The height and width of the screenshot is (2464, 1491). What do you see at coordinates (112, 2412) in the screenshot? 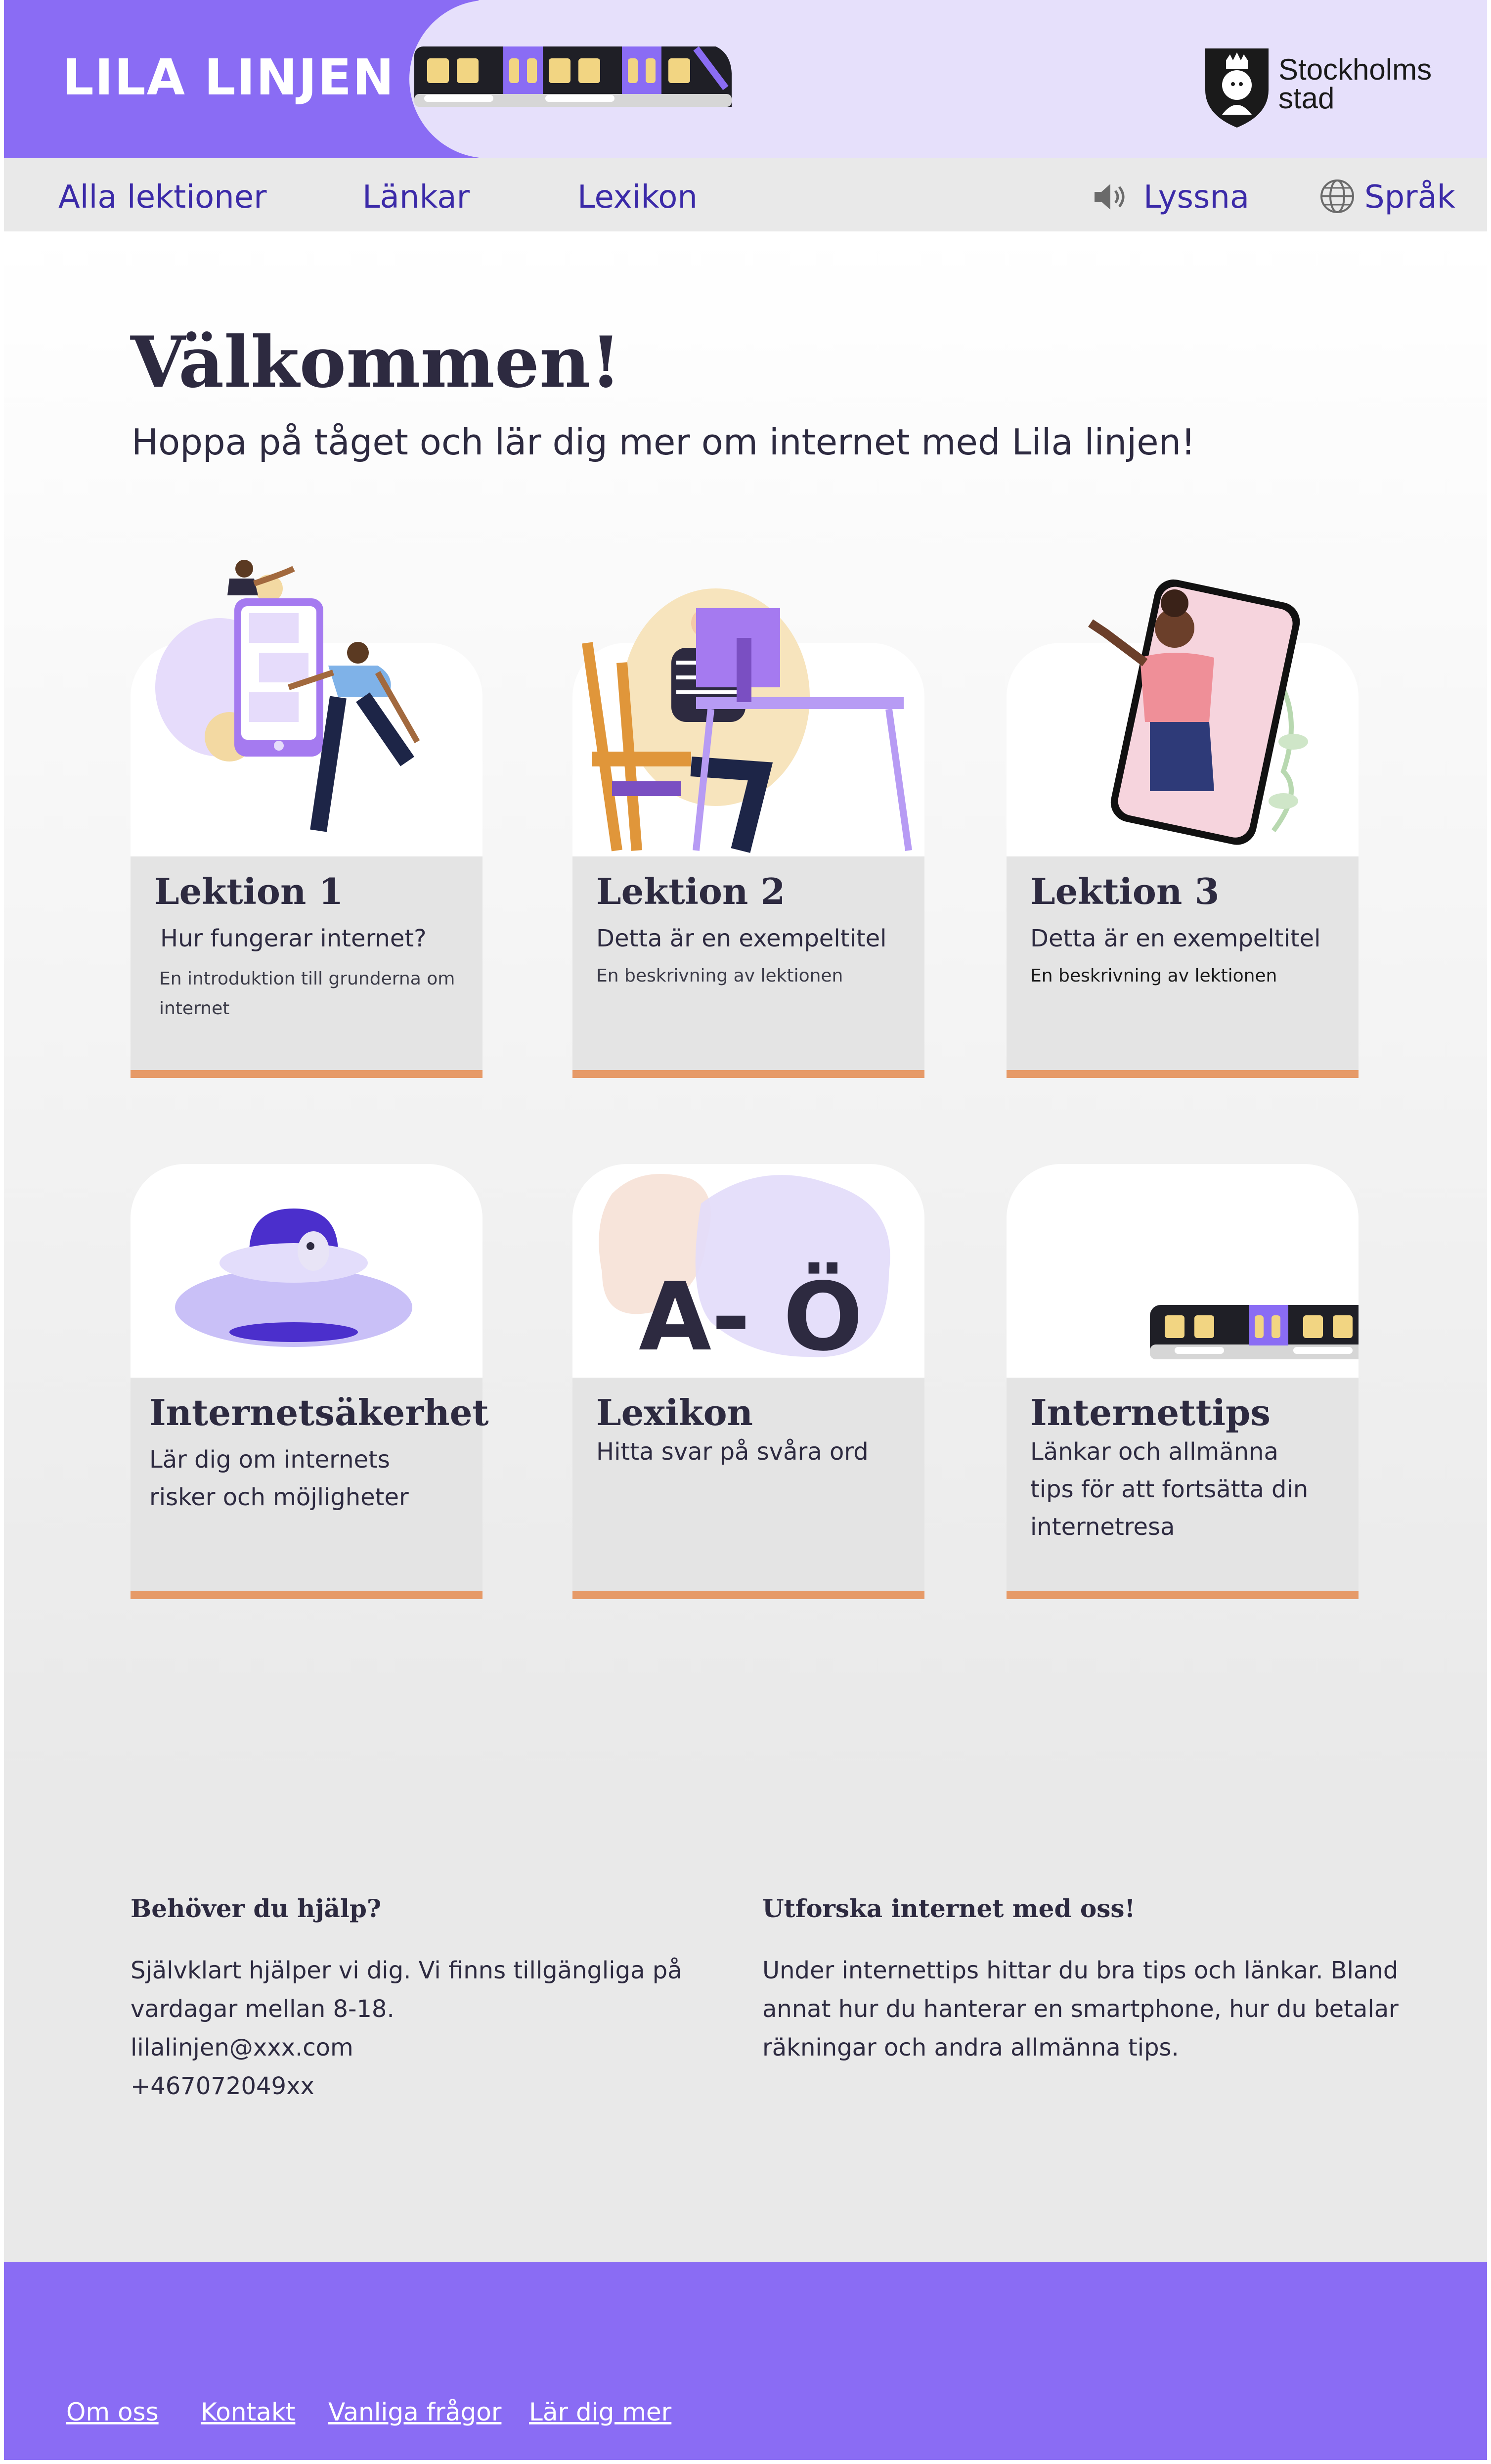
I see `footer-link-about: Om oss` at bounding box center [112, 2412].